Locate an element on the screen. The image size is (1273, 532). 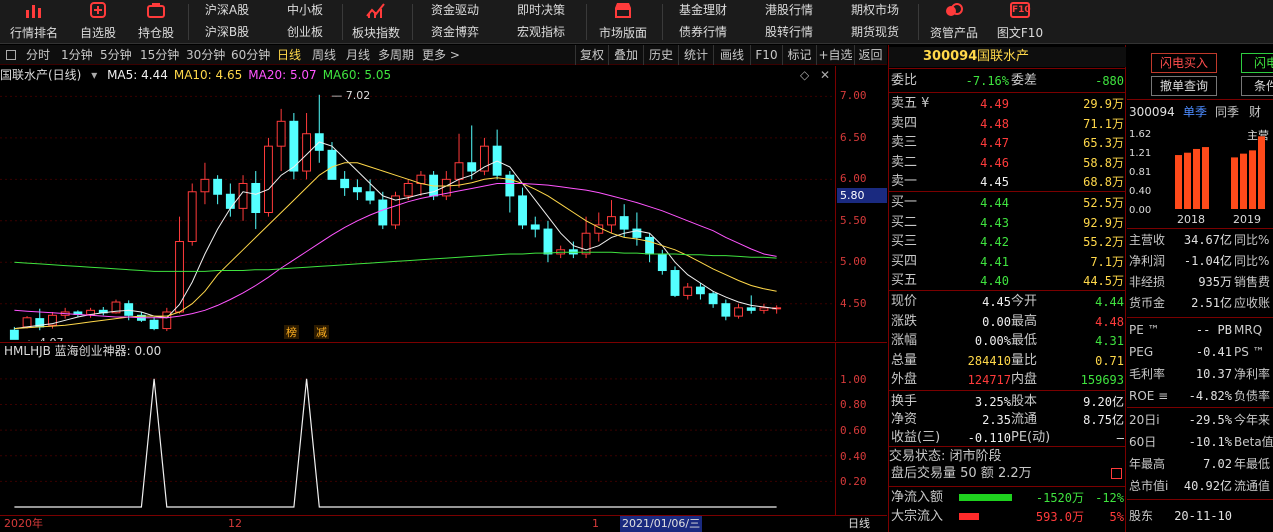
close-icon: ✕ is located at coordinates (825, 75).